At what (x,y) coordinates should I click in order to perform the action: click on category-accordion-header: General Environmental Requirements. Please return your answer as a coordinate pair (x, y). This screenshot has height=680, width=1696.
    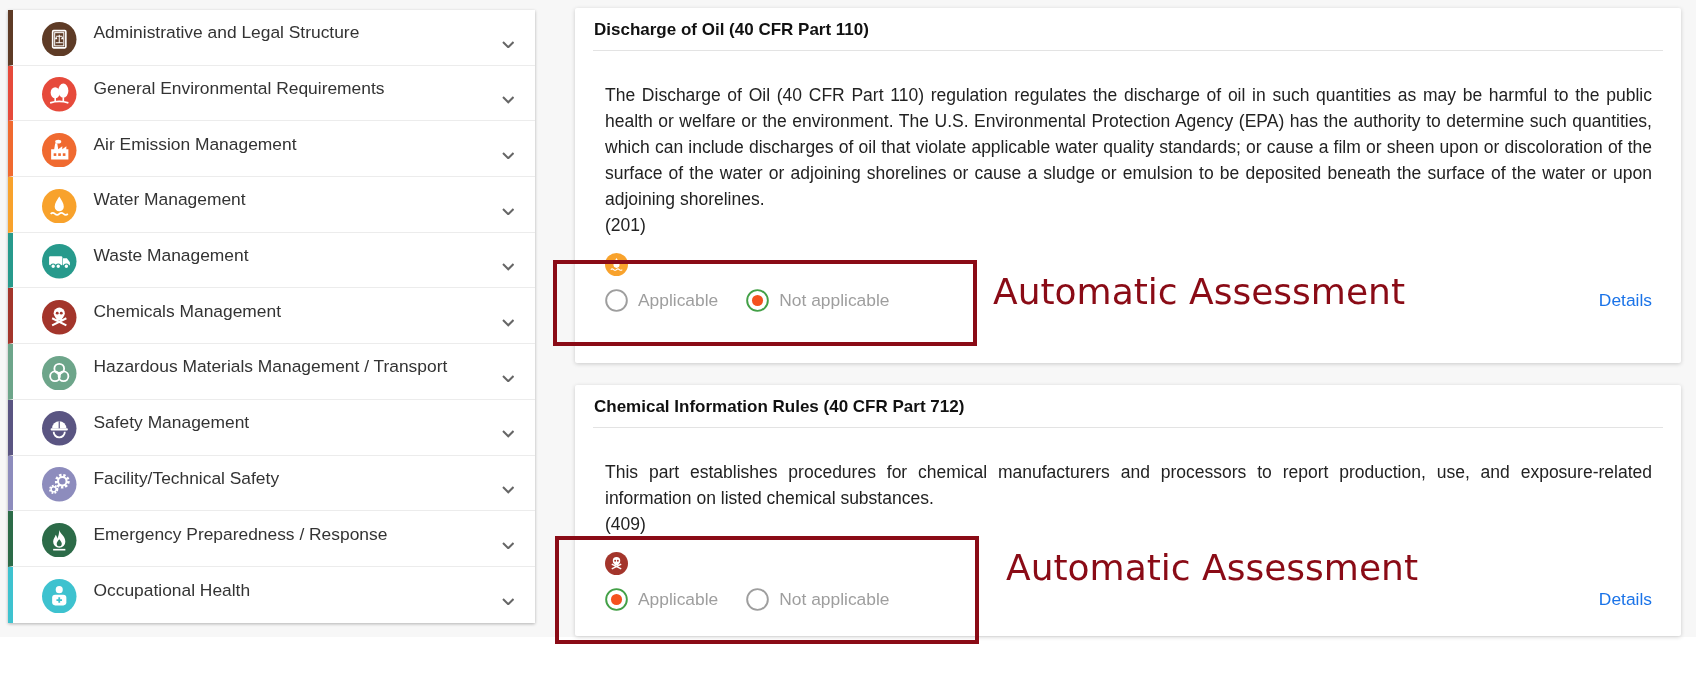
    Looking at the image, I should click on (271, 93).